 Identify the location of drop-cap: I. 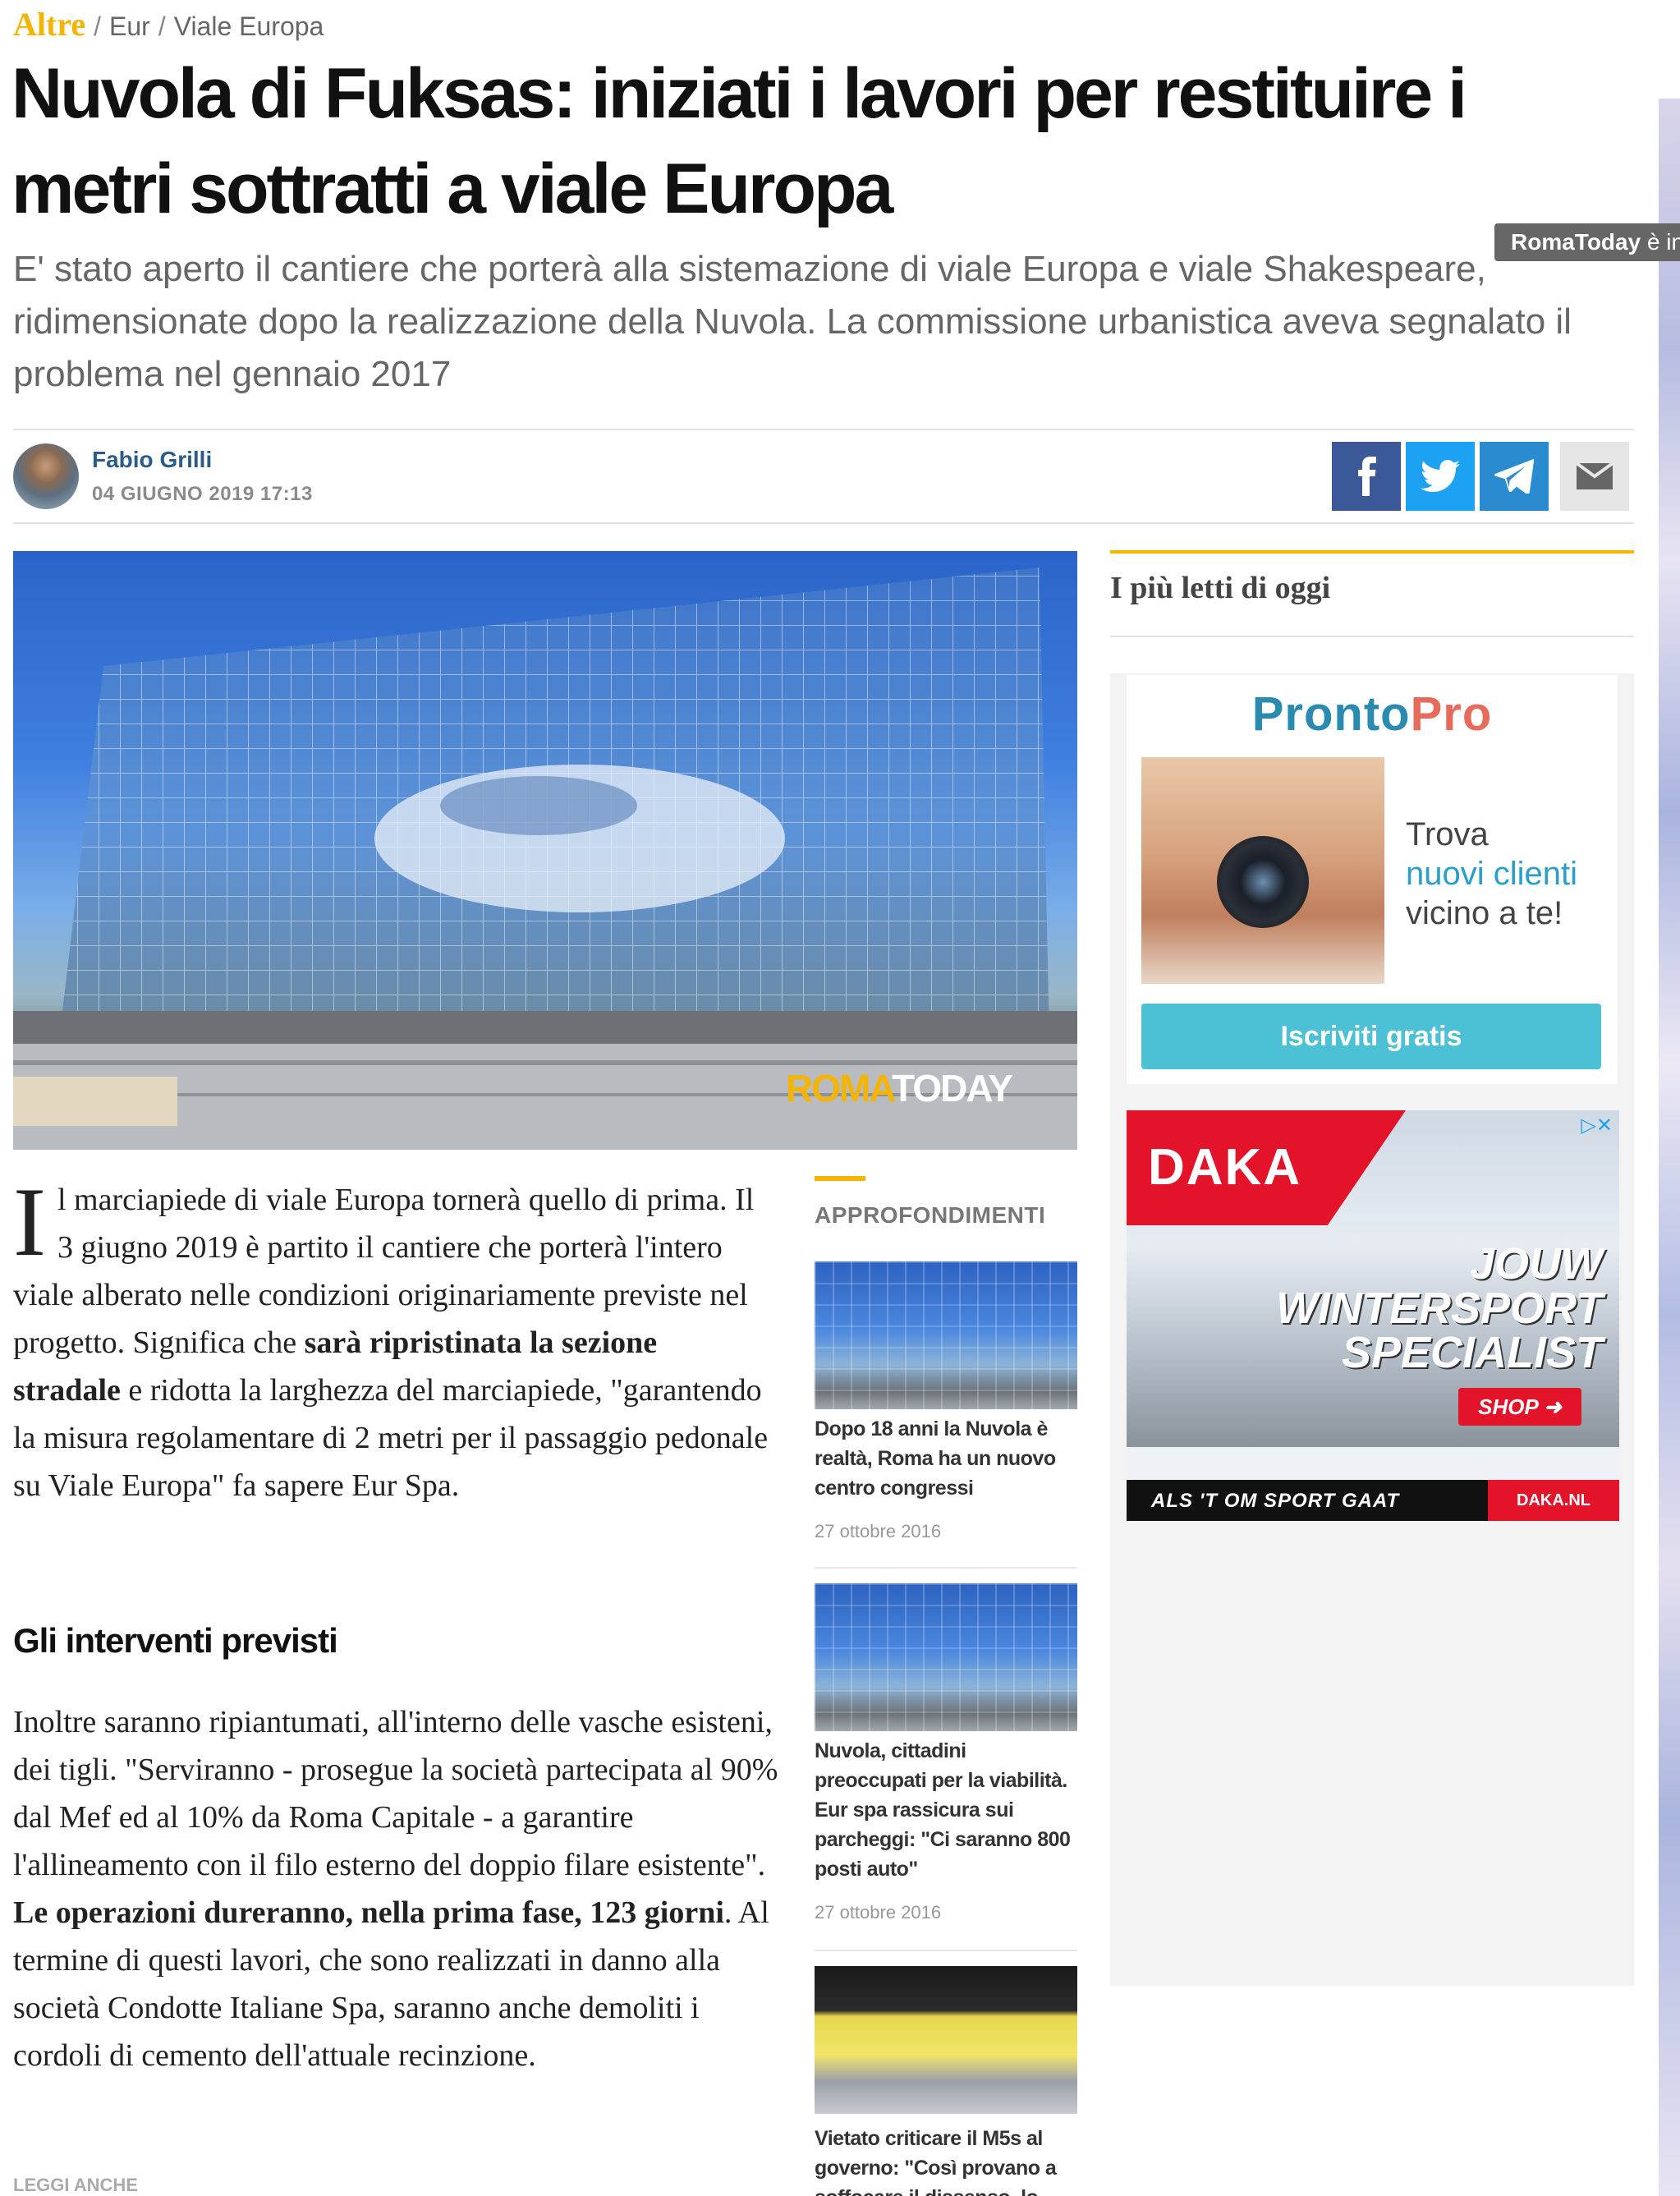
(29, 1221).